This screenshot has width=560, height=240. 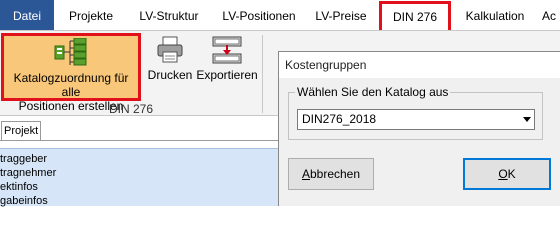 What do you see at coordinates (495, 15) in the screenshot?
I see `tab-kalkulation: Kalkulation` at bounding box center [495, 15].